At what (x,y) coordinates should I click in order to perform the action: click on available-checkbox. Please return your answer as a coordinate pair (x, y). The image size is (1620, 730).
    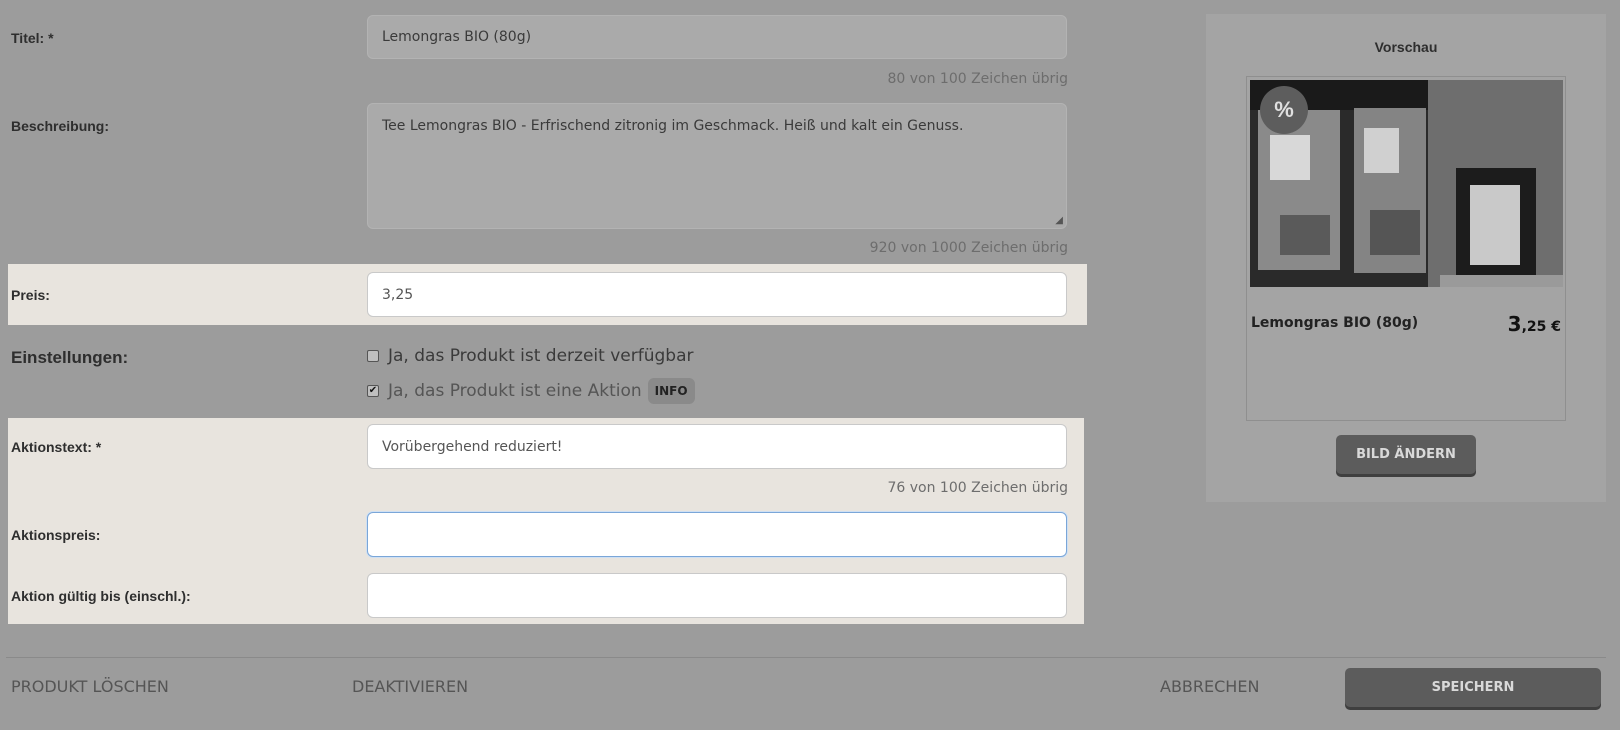
    Looking at the image, I should click on (373, 356).